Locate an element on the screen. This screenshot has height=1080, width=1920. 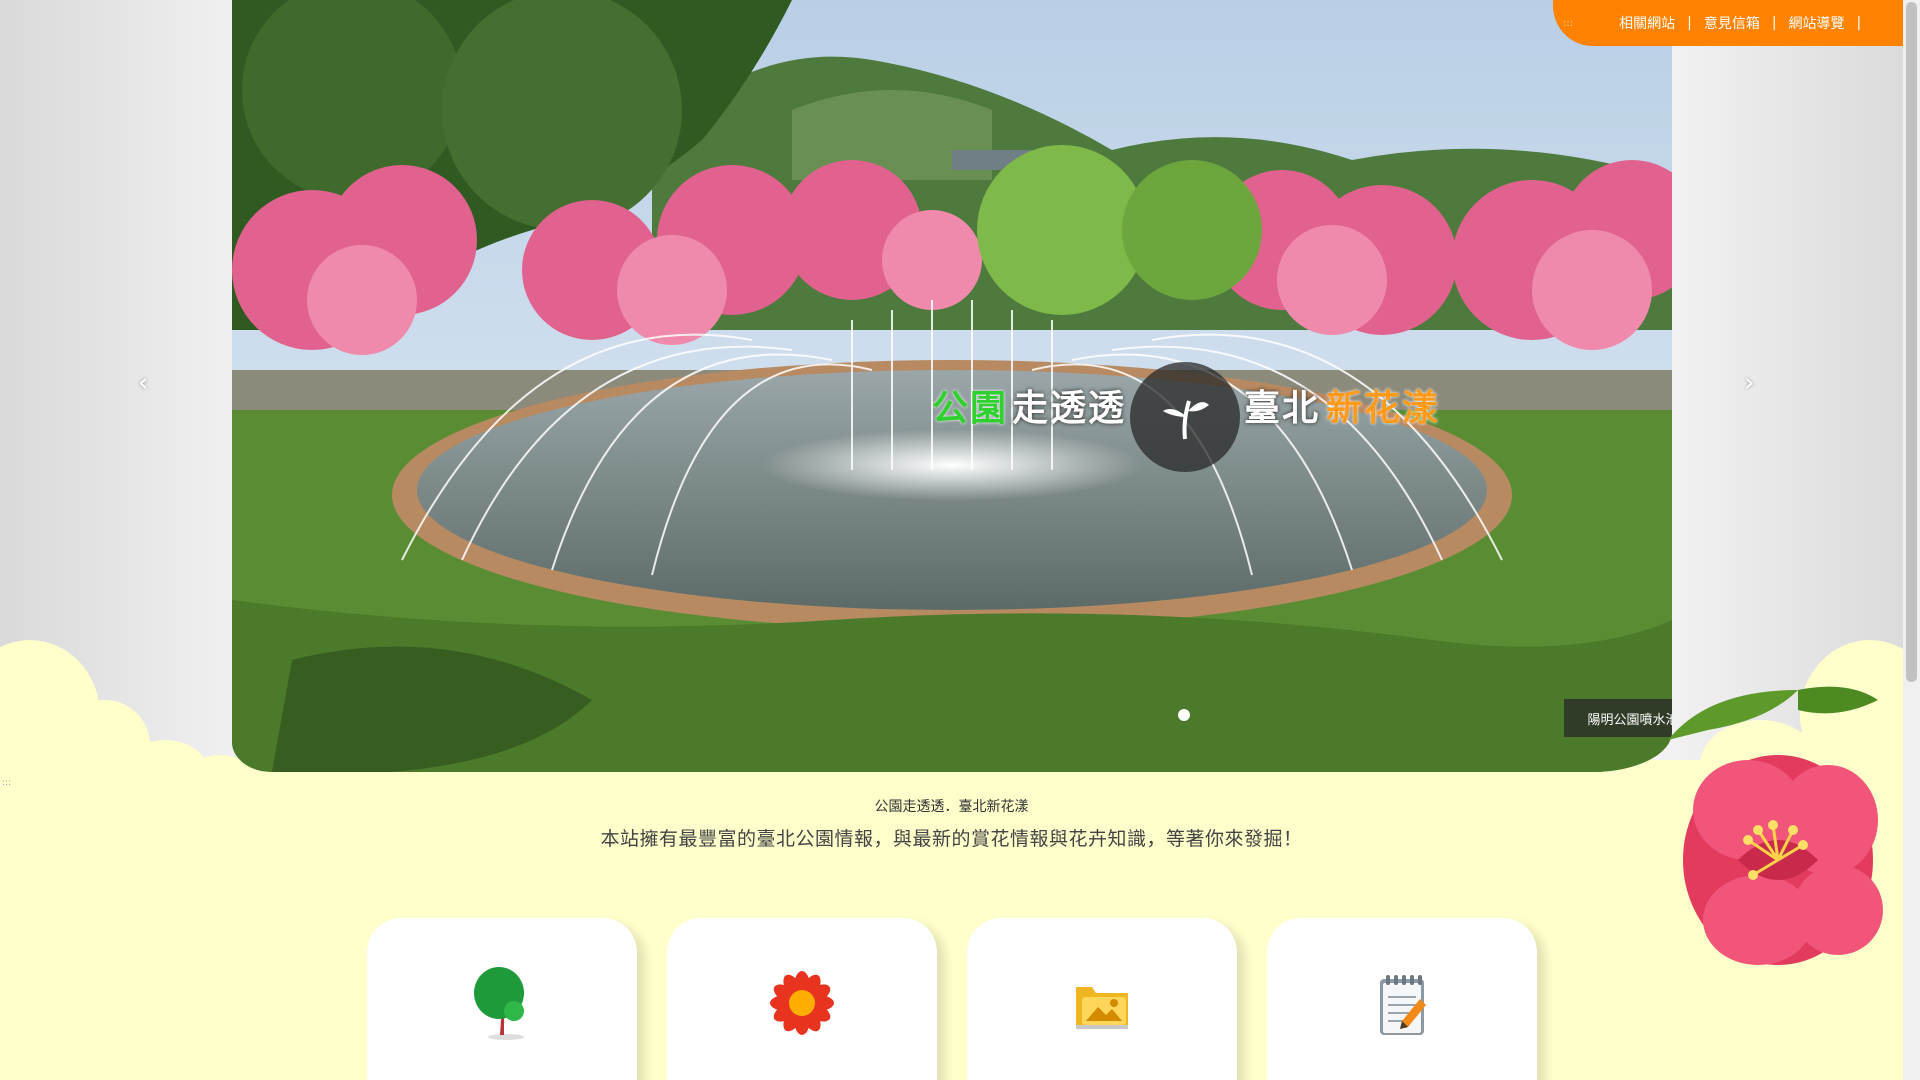
top-utility-nav: ::: 相關網站 | 意見信箱 | 網站導覽 | is located at coordinates (1728, 23).